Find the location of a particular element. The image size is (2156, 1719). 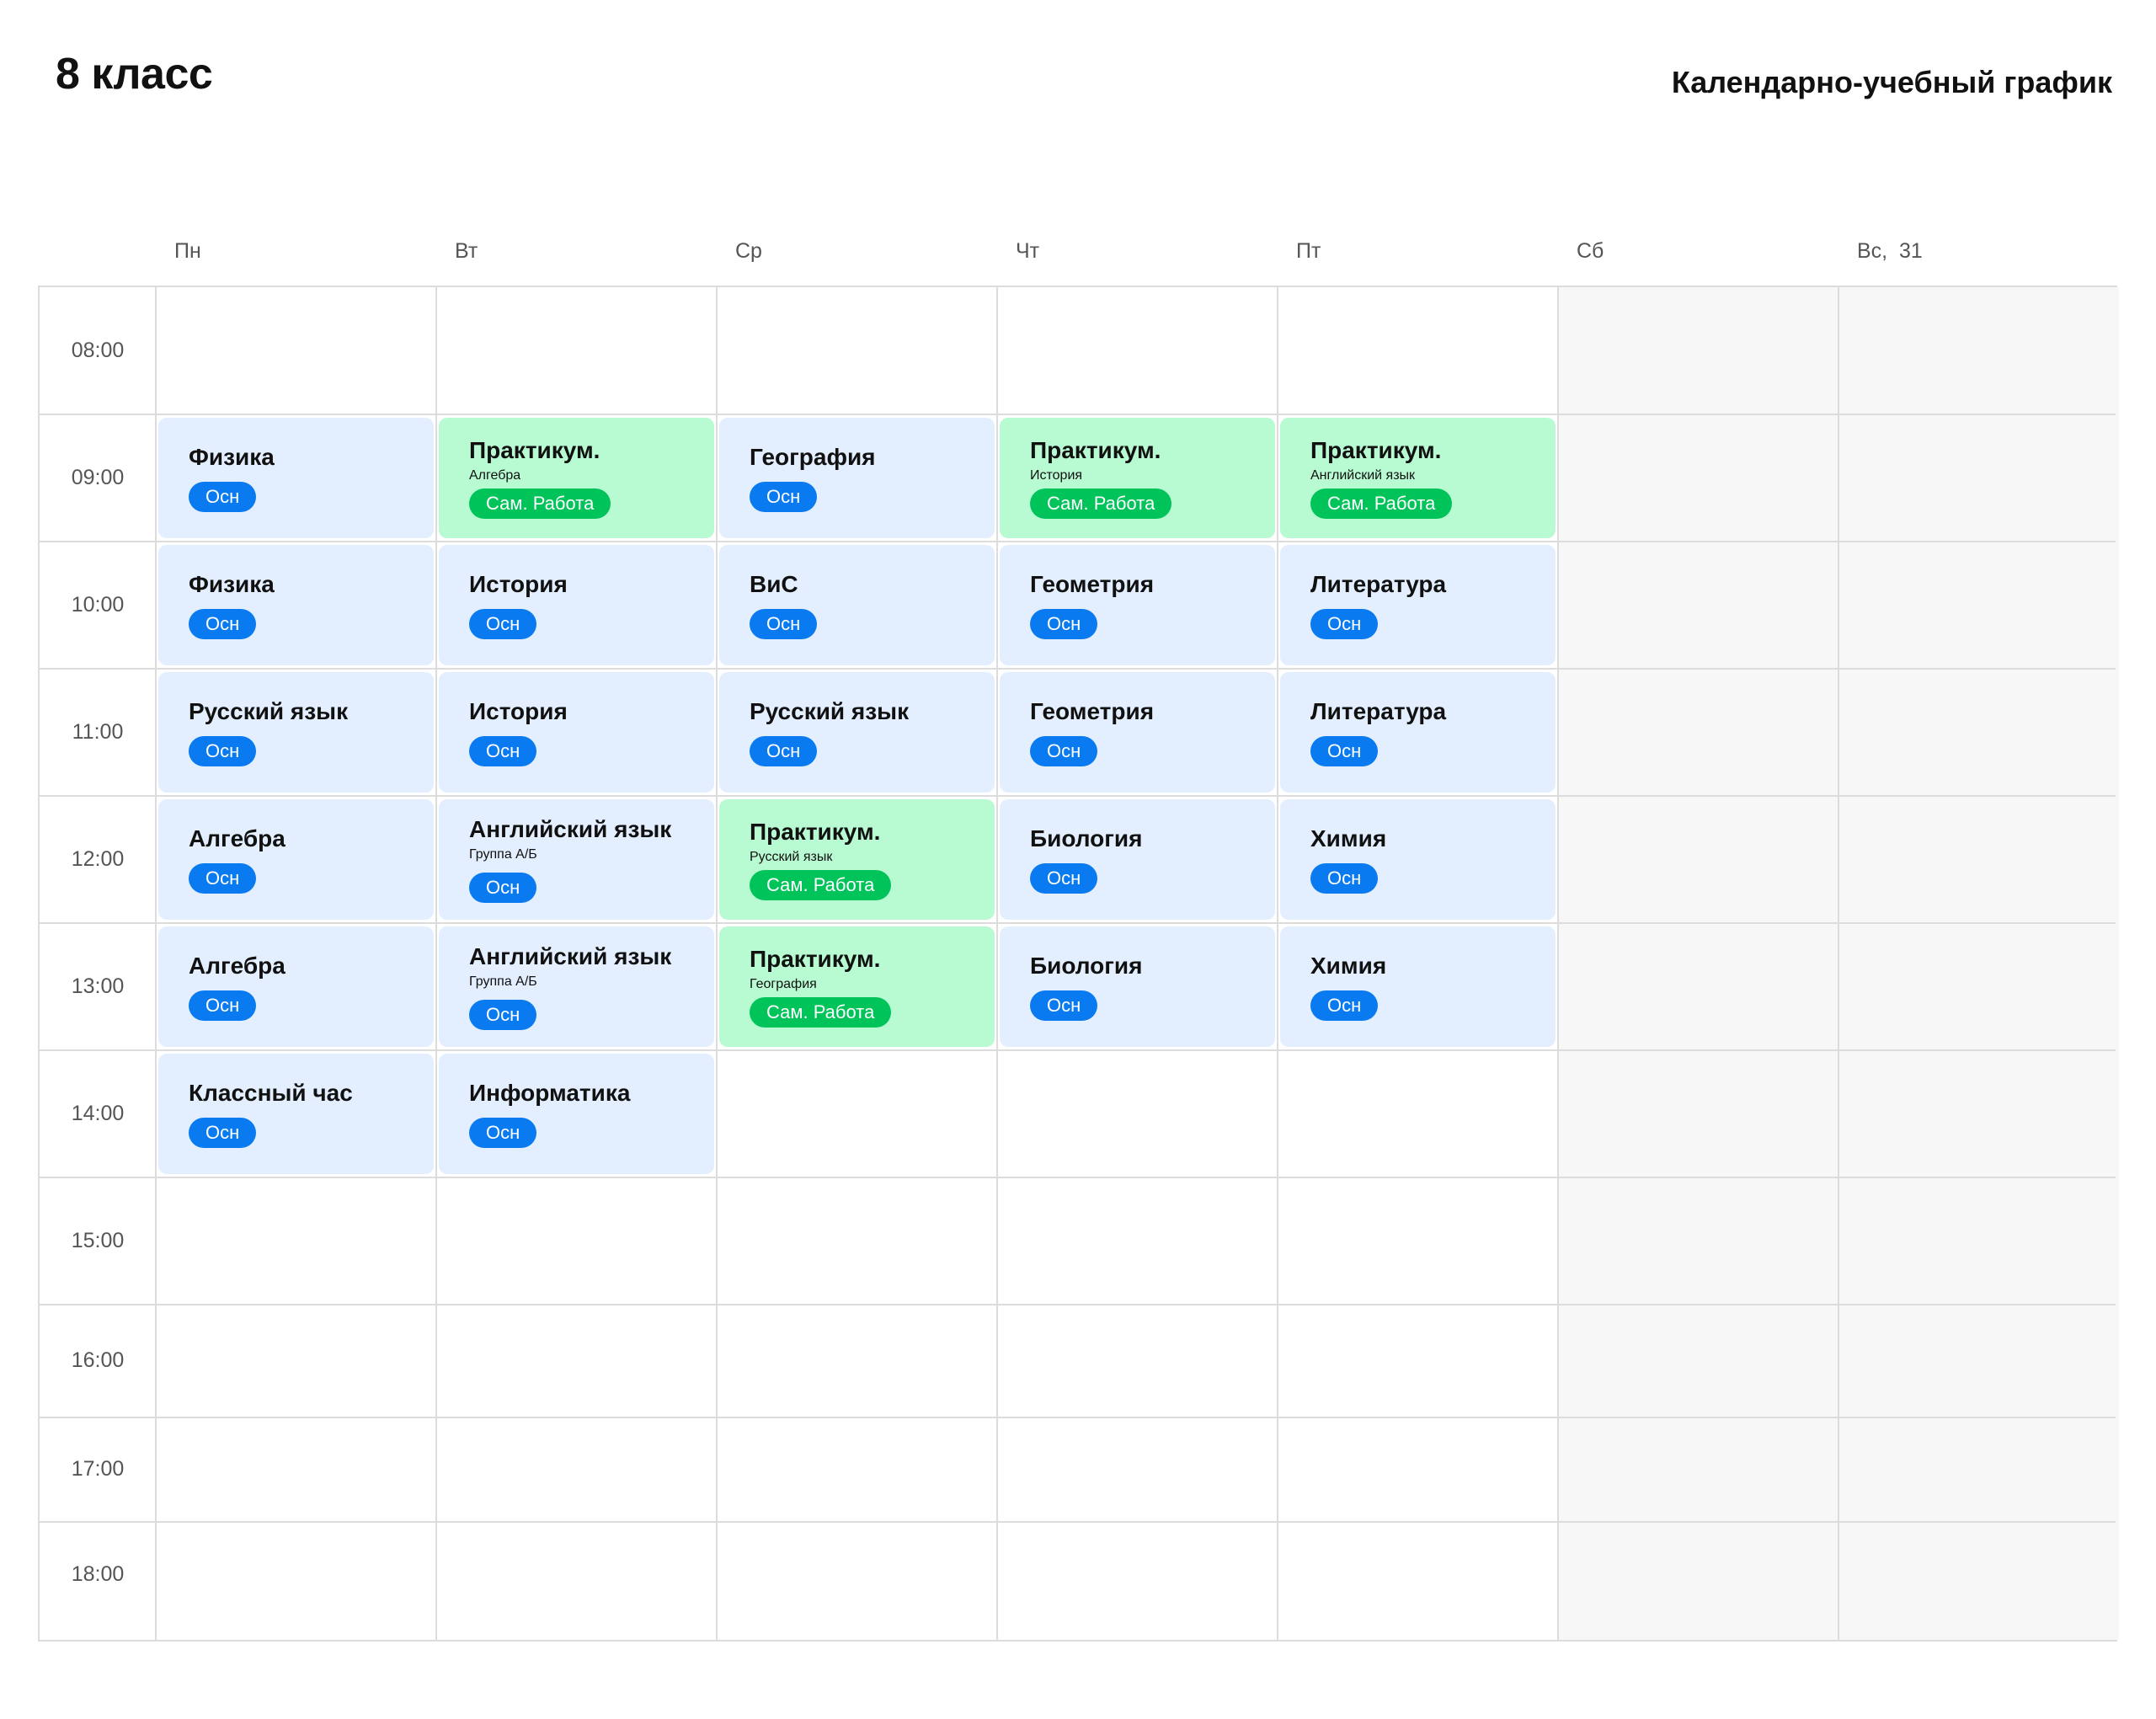

lesson-title: Физика is located at coordinates (232, 584).